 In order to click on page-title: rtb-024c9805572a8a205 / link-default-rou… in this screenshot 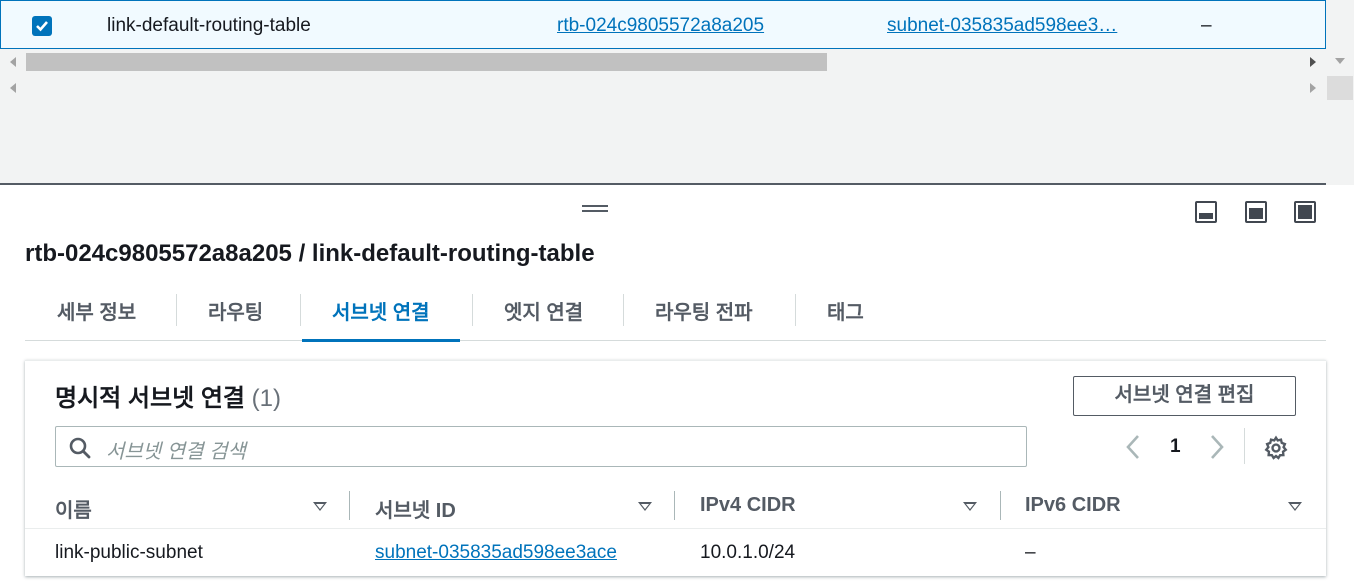, I will do `click(310, 253)`.